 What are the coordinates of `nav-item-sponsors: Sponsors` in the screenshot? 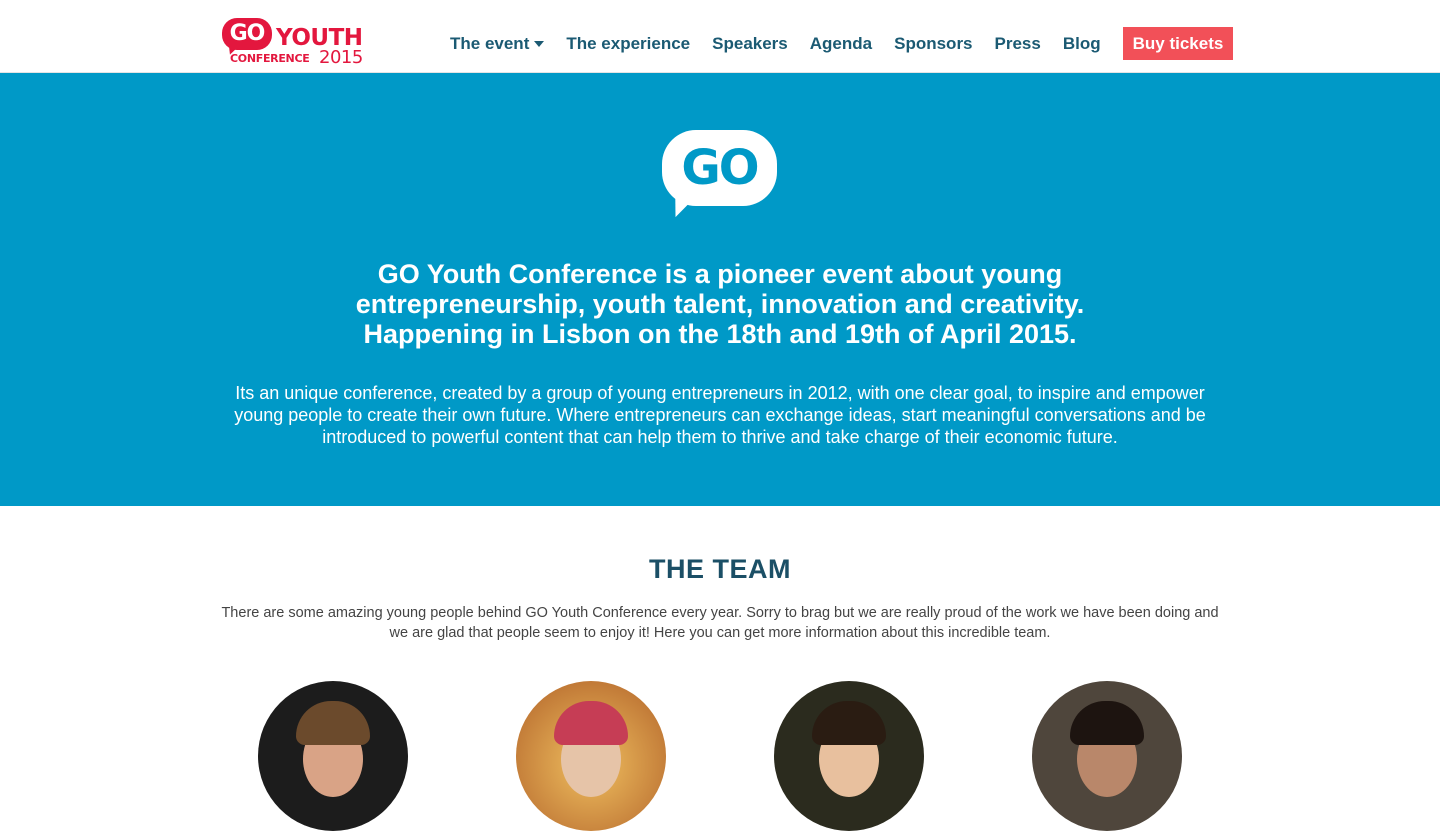 It's located at (933, 44).